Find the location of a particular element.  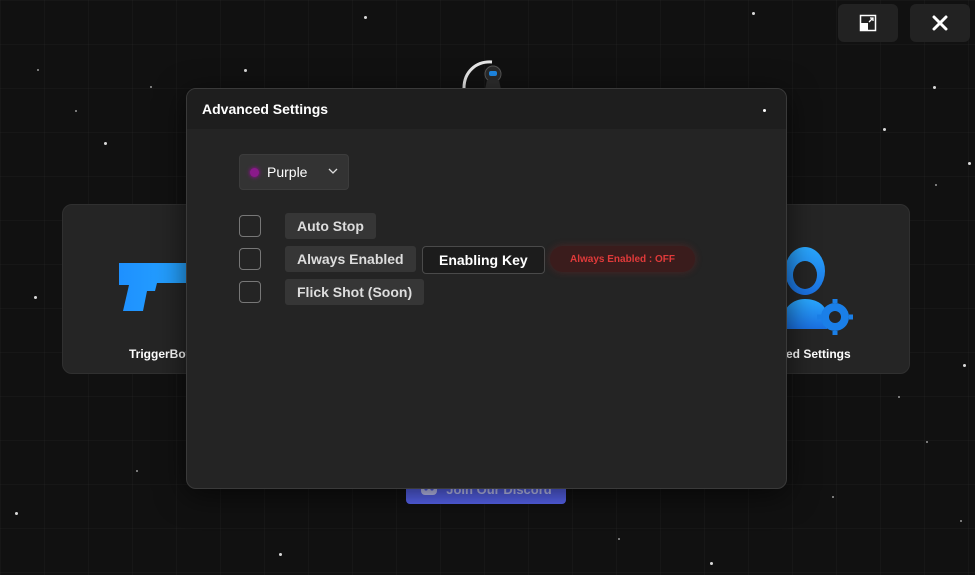

user-settings-icon is located at coordinates (817, 291).